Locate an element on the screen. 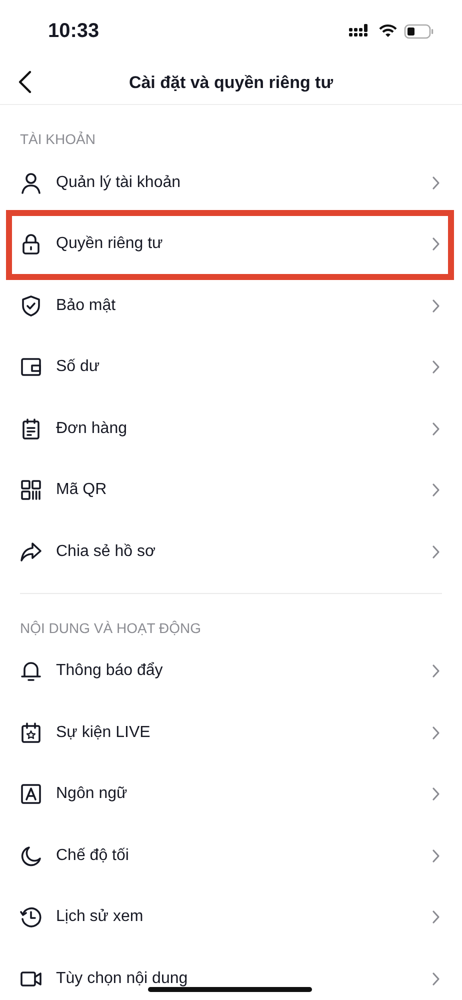 The width and height of the screenshot is (462, 1000). status-time: 10:33 is located at coordinates (74, 31).